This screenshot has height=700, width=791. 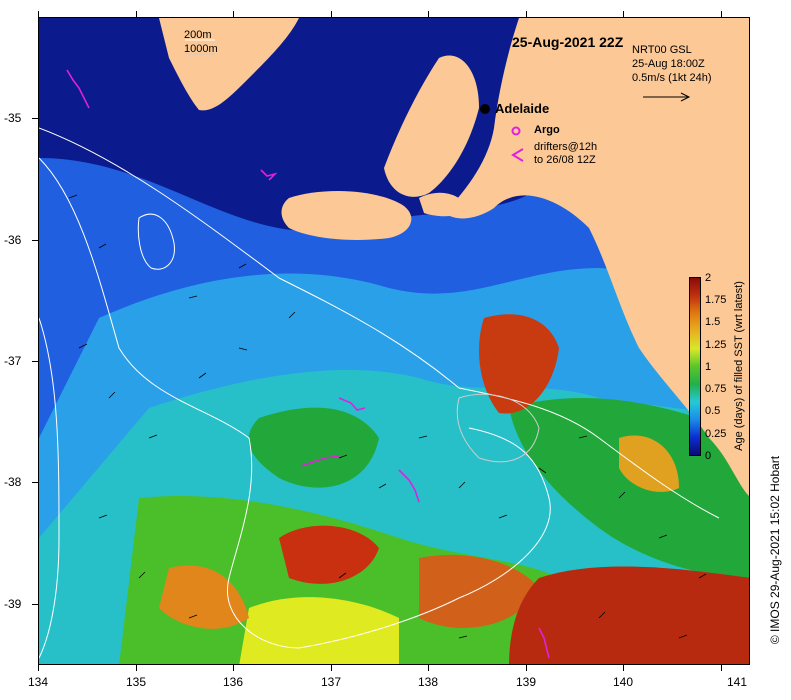 I want to click on x-tick-label: 134, so click(x=38, y=682).